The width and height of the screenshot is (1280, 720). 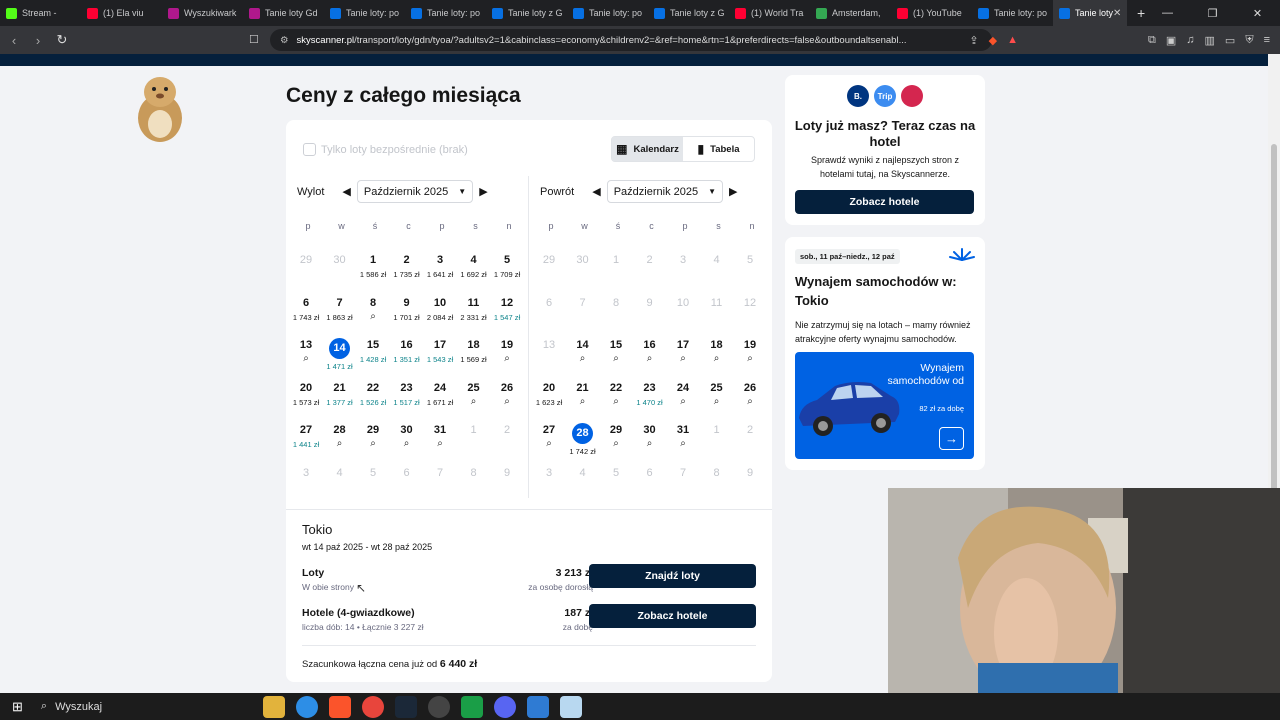 I want to click on extensions-icon: ⧉, so click(x=1152, y=40).